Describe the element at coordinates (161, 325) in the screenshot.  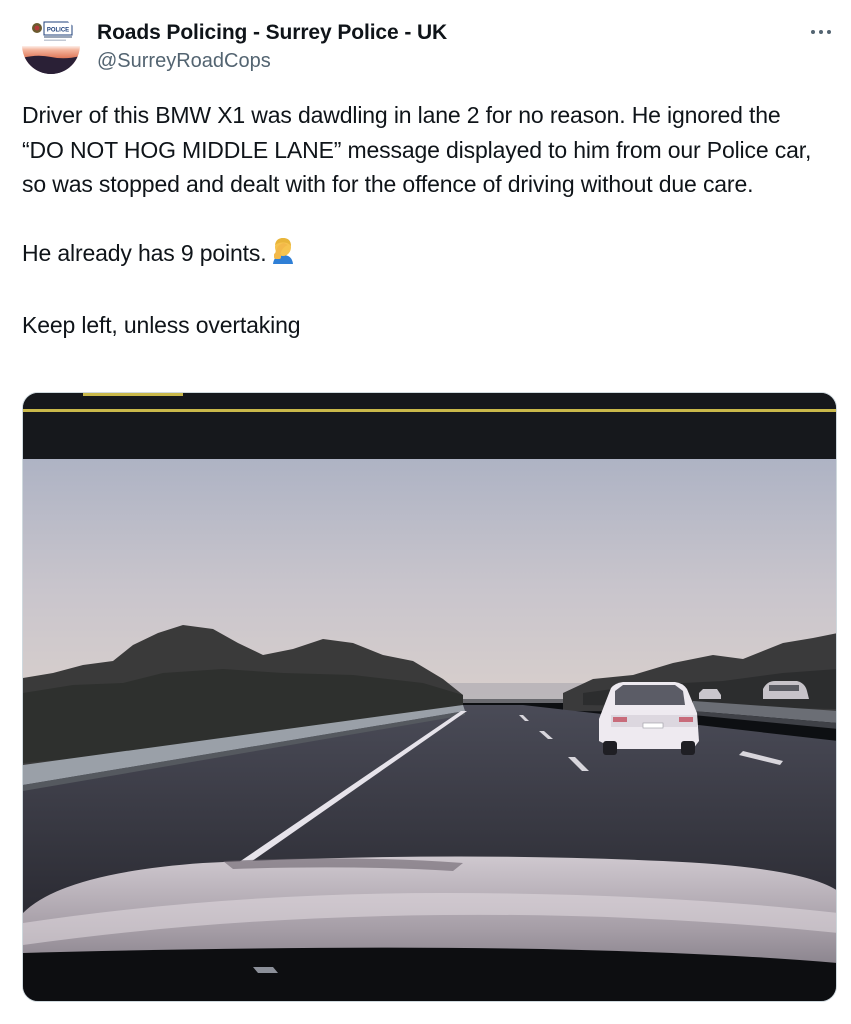
I see `tweet-paragraph: Keep left, unless overtaking` at that location.